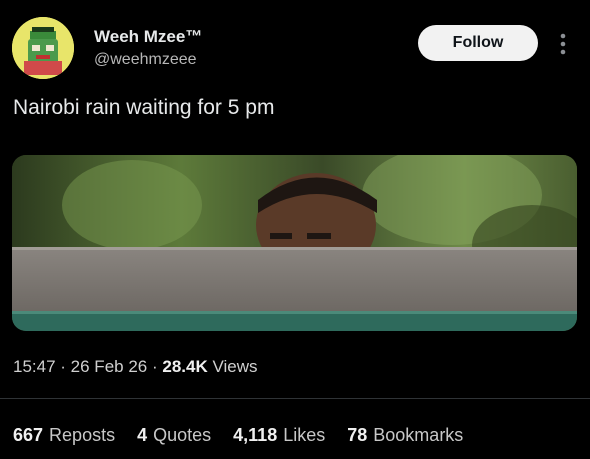 Image resolution: width=590 pixels, height=459 pixels. What do you see at coordinates (148, 37) in the screenshot?
I see `author-name: Weeh Mzee™` at bounding box center [148, 37].